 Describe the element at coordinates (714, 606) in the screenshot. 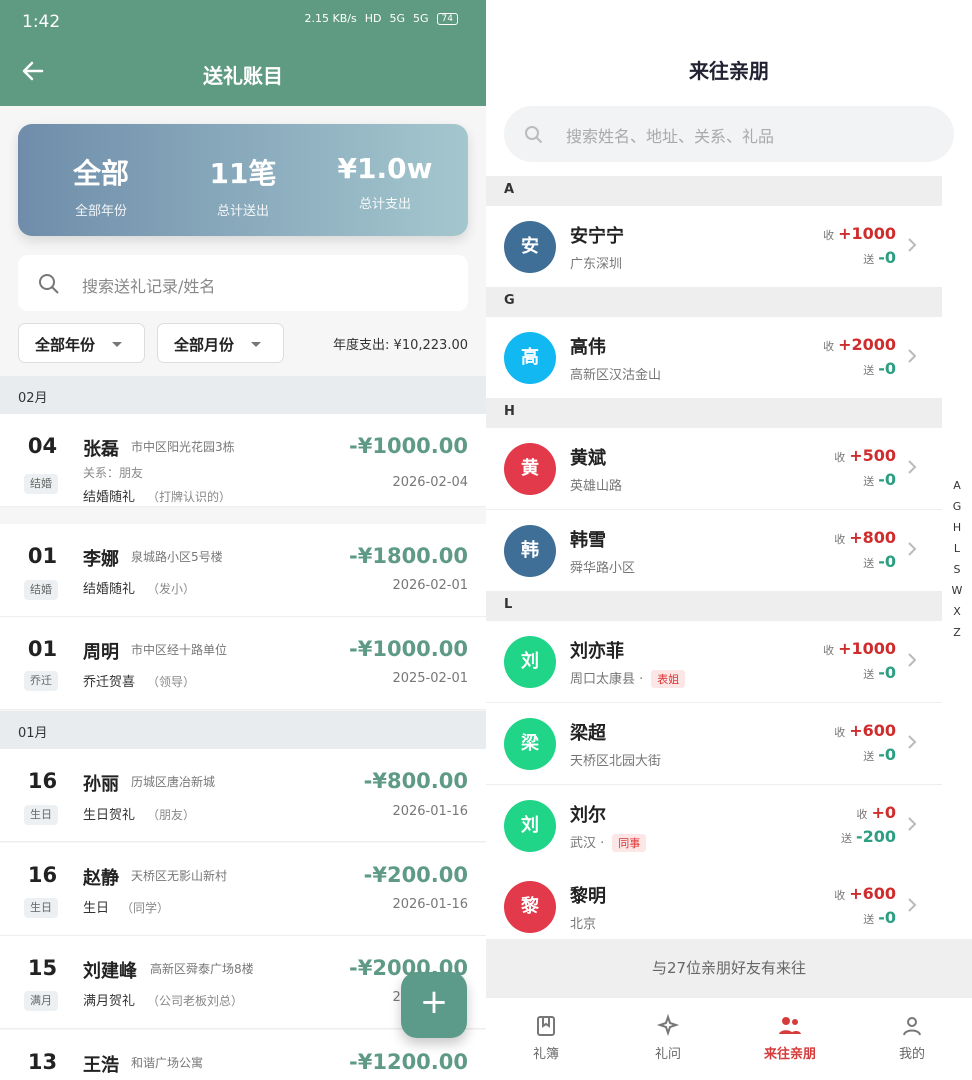

I see `section-header: L` at that location.